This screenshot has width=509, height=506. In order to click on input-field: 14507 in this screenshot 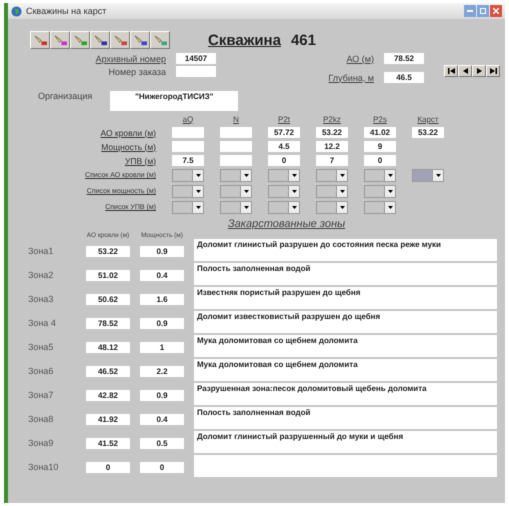, I will do `click(196, 58)`.